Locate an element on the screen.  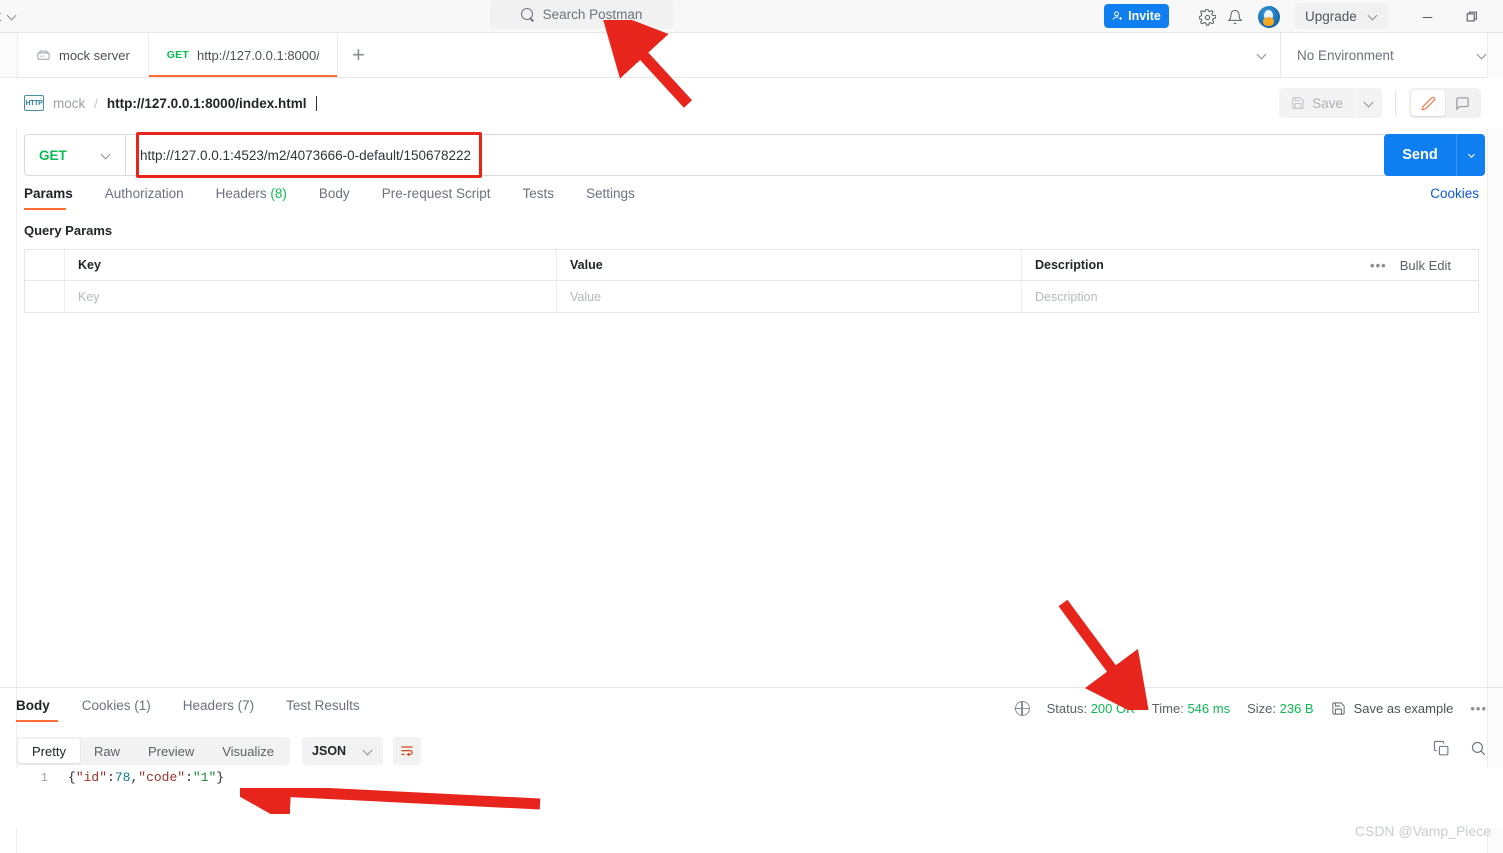
token-key-id: "id" is located at coordinates (91, 777).